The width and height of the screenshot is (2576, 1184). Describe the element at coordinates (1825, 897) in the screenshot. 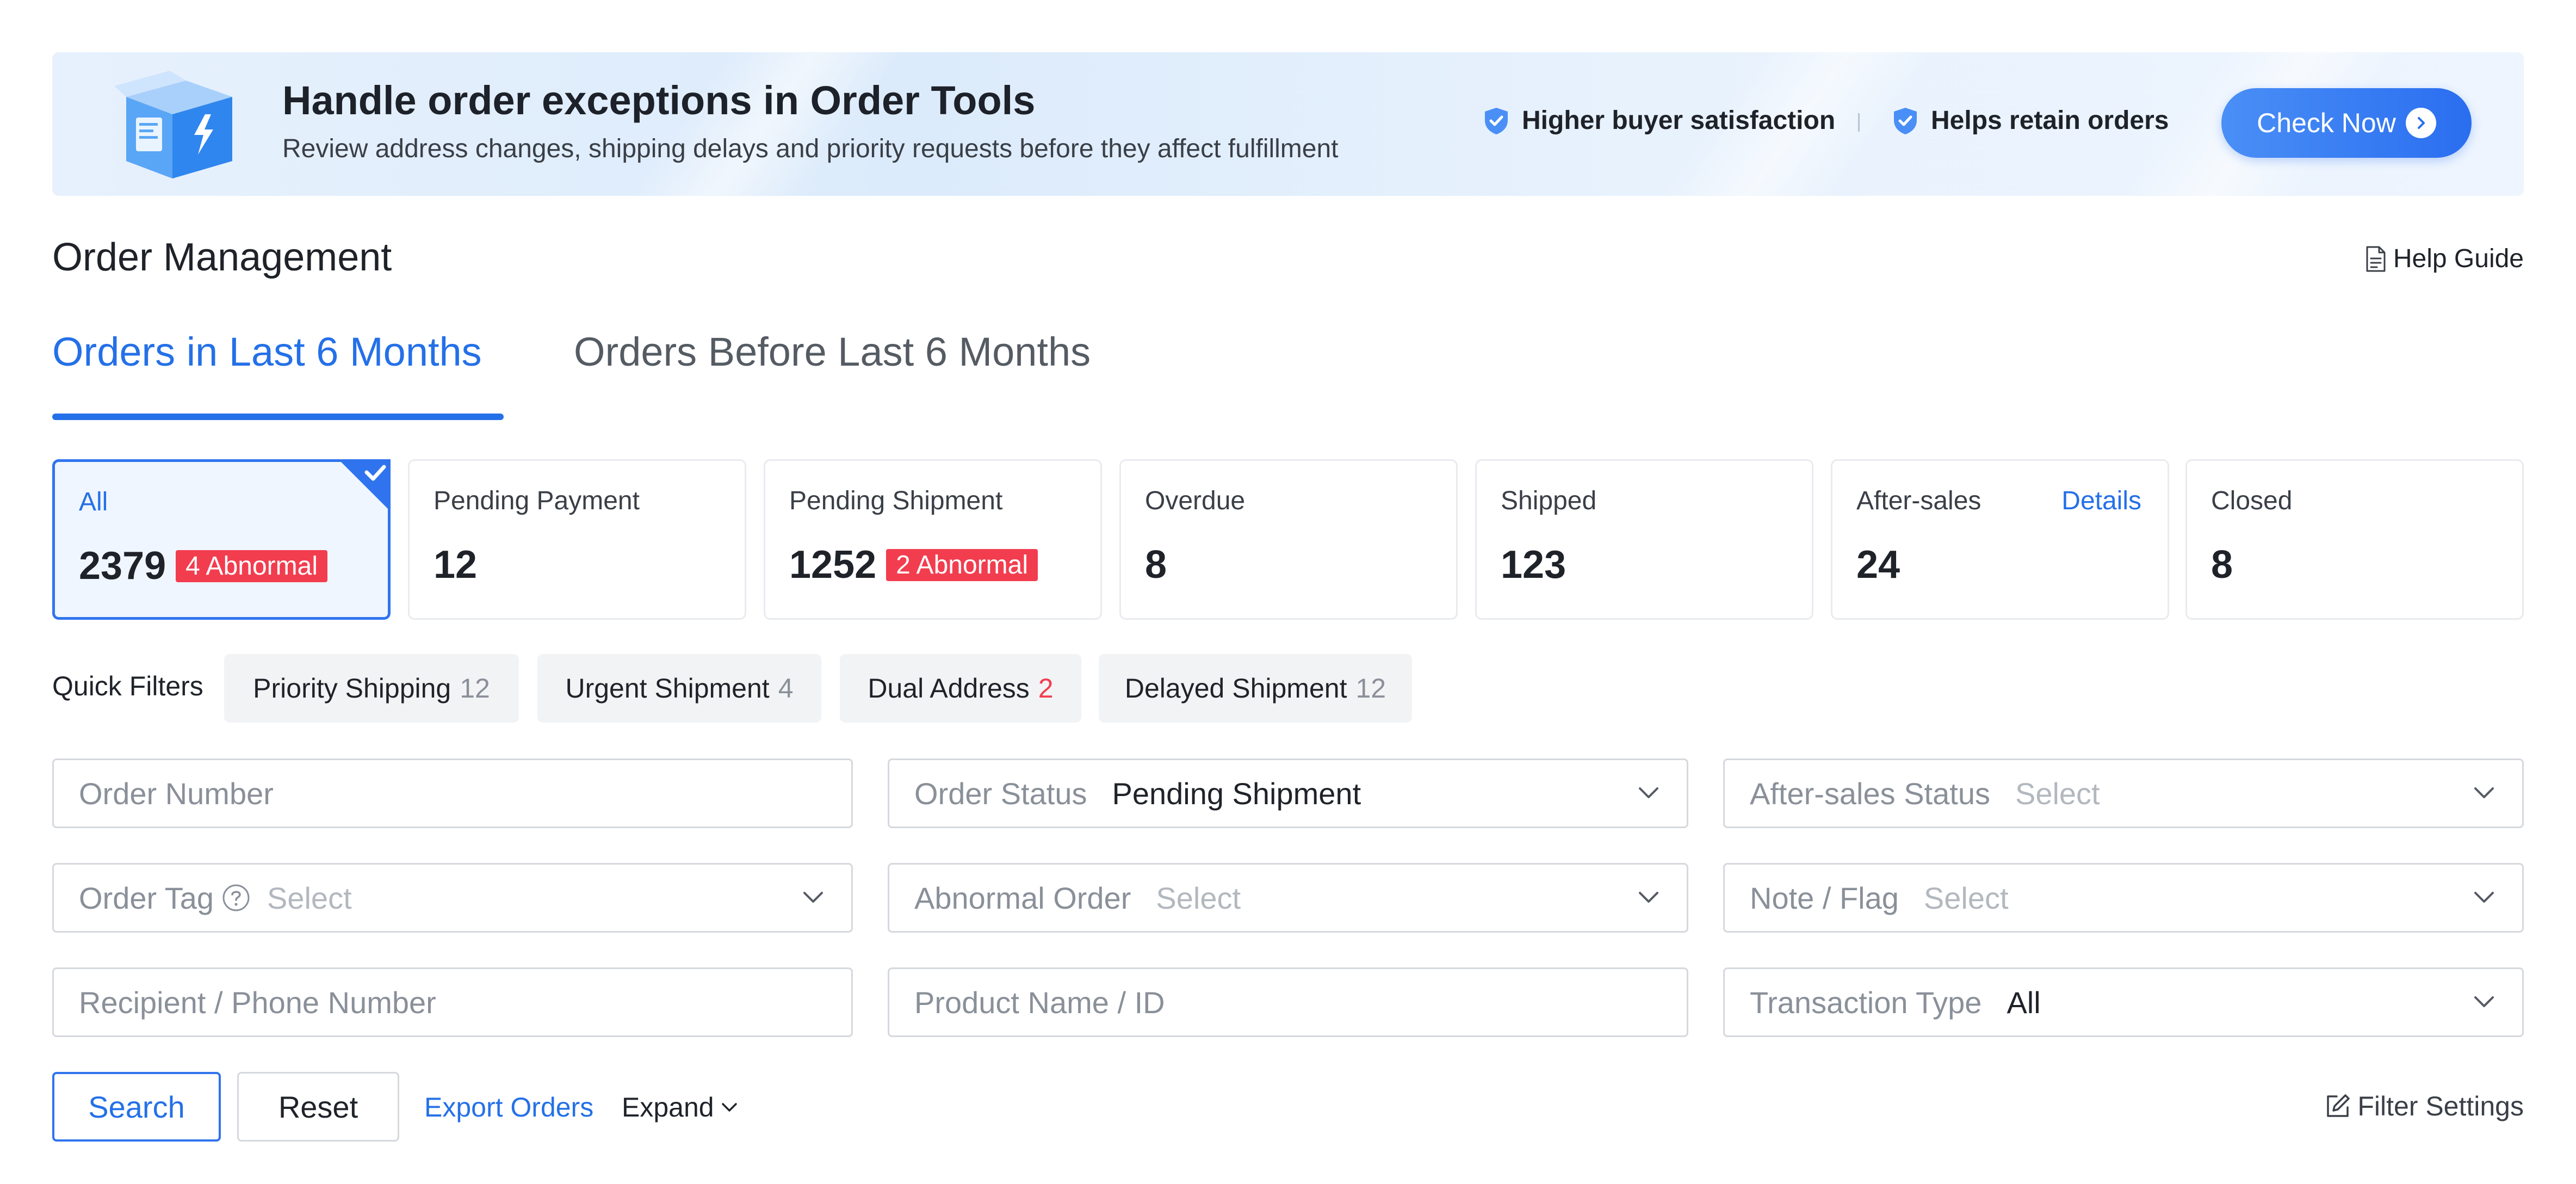

I see `field-label: Note / Flag` at that location.